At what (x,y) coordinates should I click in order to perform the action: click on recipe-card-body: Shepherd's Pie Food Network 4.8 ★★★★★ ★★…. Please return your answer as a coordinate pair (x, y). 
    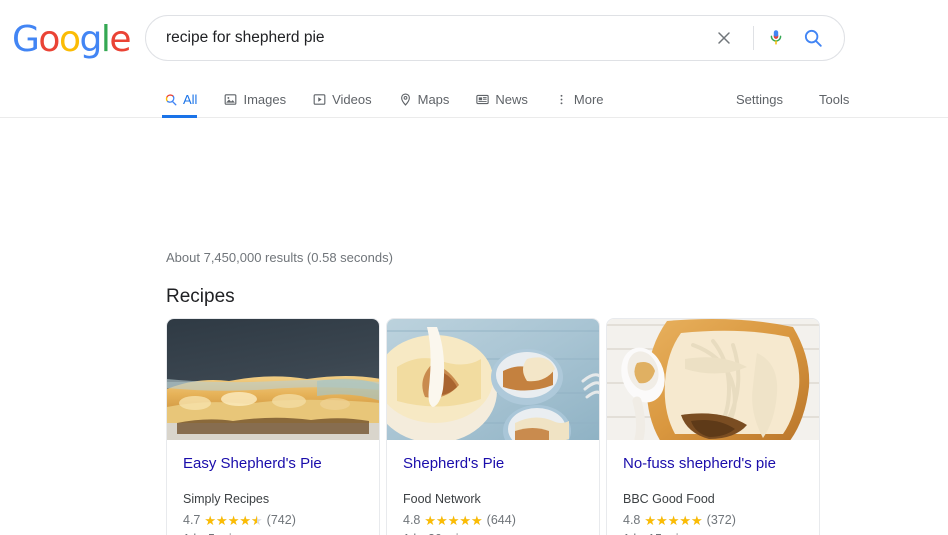
    Looking at the image, I should click on (493, 487).